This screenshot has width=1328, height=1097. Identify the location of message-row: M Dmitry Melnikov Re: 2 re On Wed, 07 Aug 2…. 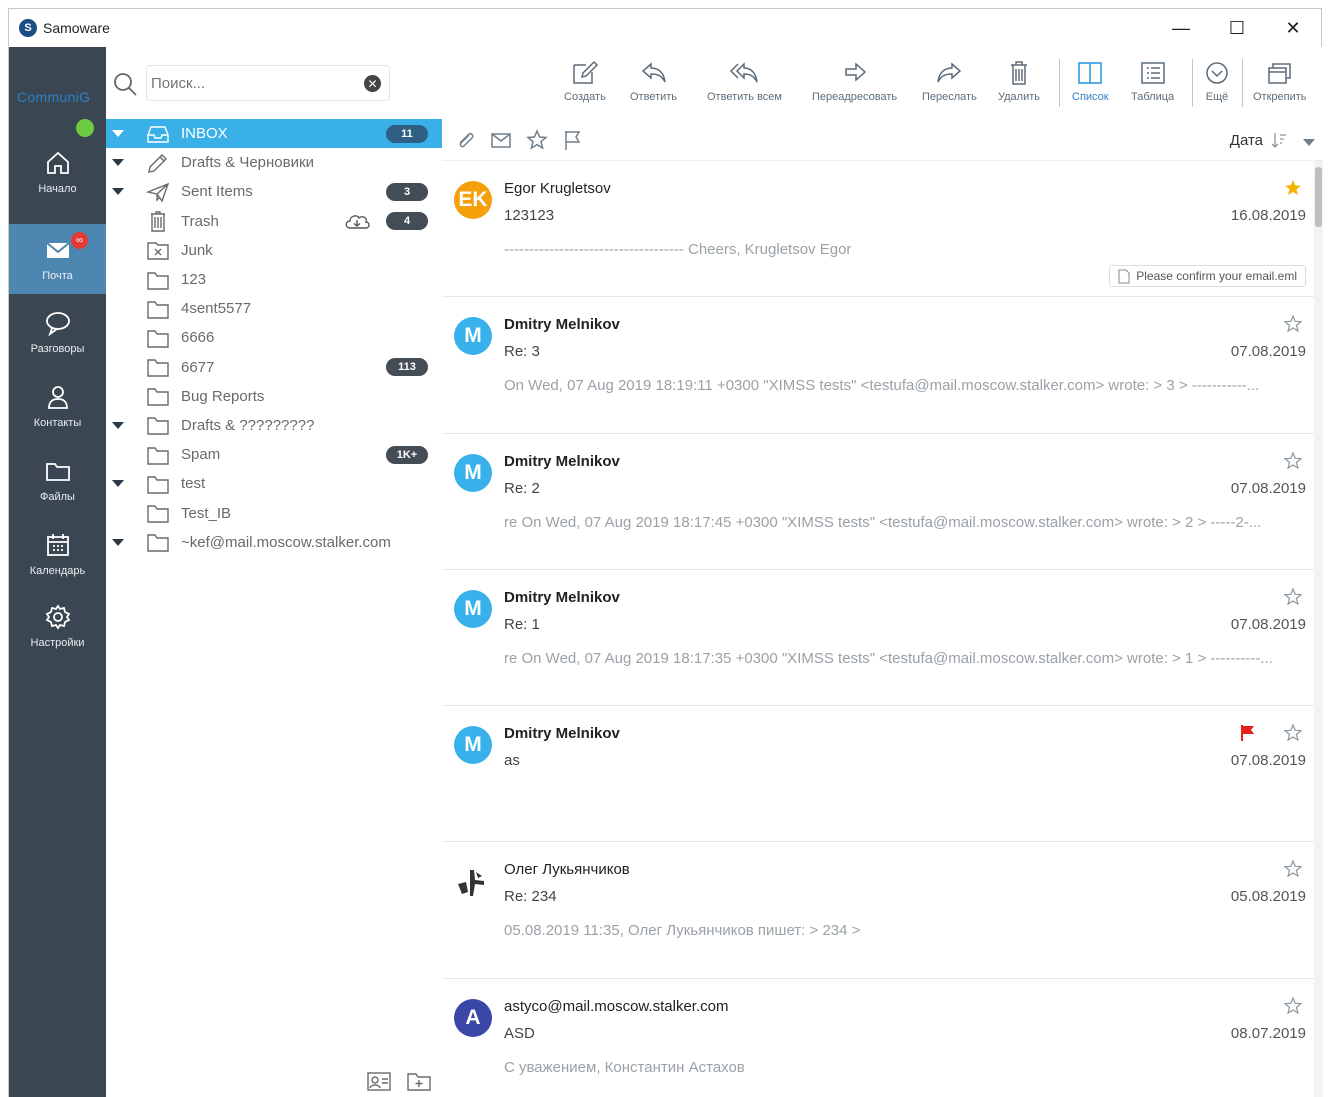
(878, 502).